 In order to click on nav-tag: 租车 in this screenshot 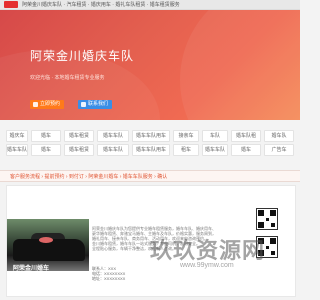, I will do `click(186, 150)`.